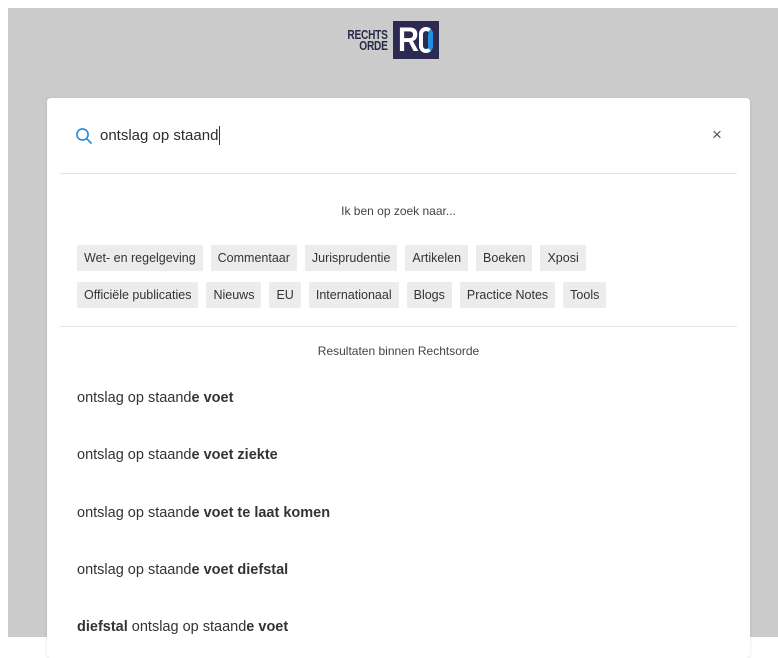 Image resolution: width=778 pixels, height=658 pixels. I want to click on close-icon: ×, so click(717, 135).